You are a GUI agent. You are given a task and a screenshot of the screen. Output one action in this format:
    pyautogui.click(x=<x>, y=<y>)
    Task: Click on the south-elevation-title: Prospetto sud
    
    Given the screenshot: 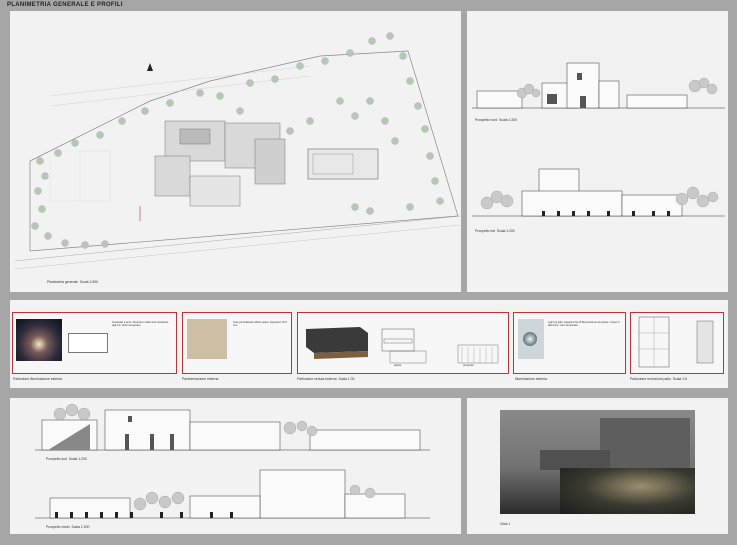 What is the action you would take?
    pyautogui.click(x=56, y=459)
    